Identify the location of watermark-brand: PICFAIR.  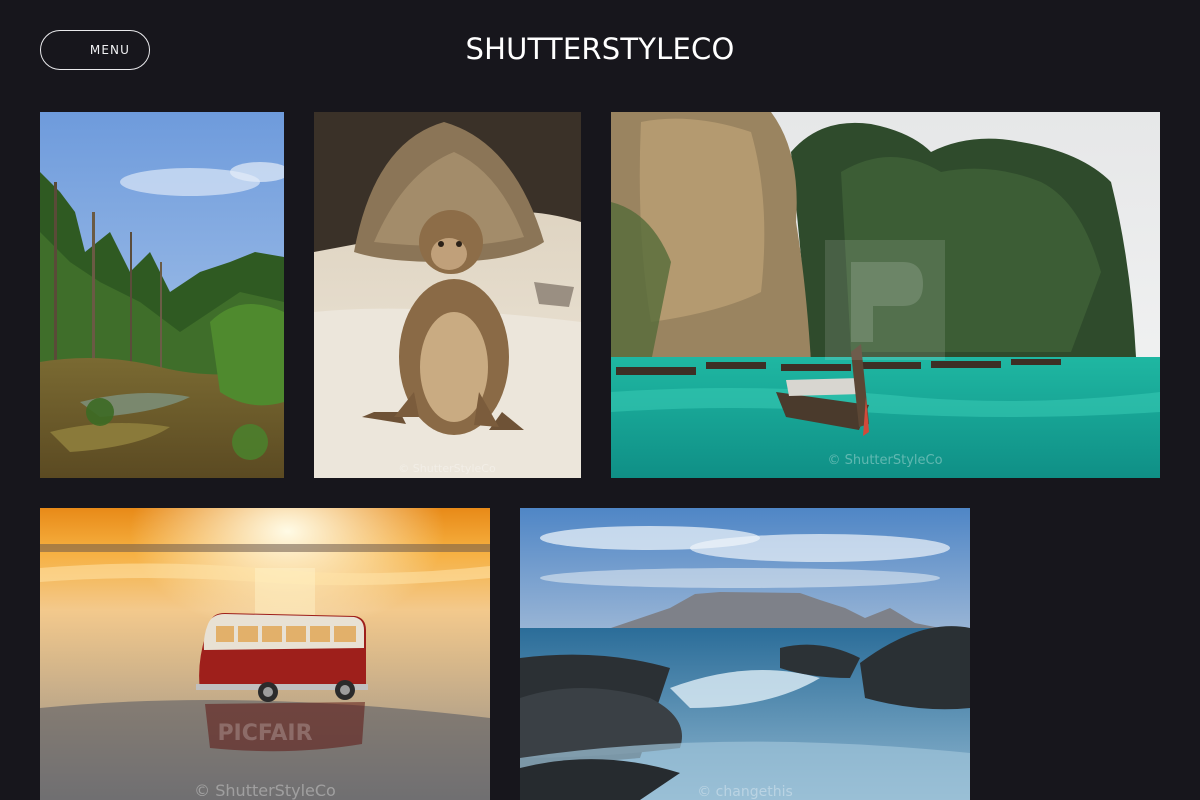
(264, 733).